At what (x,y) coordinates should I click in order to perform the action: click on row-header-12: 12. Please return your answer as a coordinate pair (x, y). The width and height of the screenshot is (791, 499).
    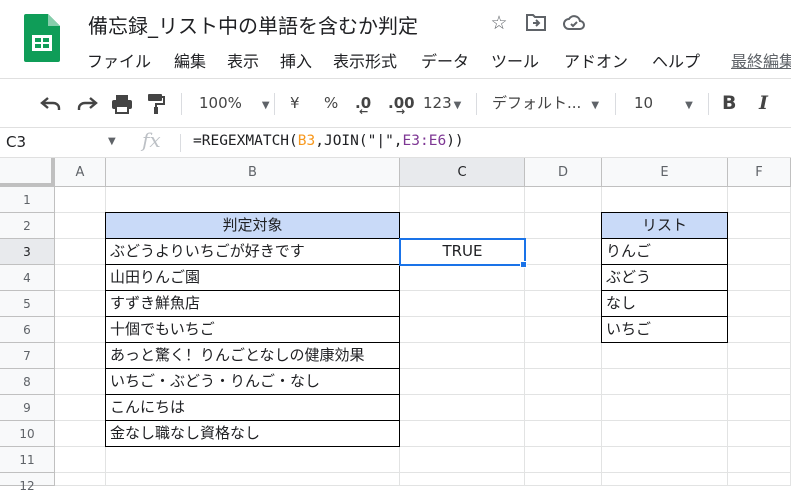
    Looking at the image, I should click on (27, 483).